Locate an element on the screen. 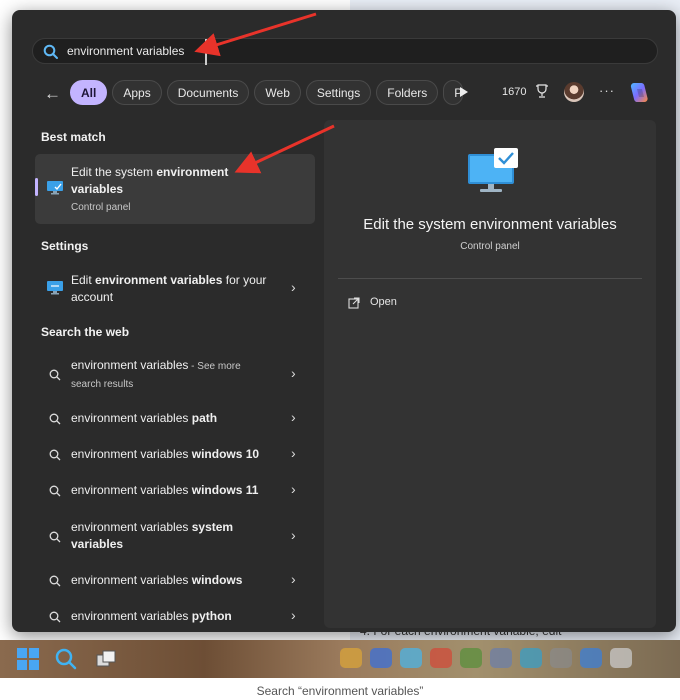 The width and height of the screenshot is (680, 700). web-result-subtitle: search results is located at coordinates (102, 384).